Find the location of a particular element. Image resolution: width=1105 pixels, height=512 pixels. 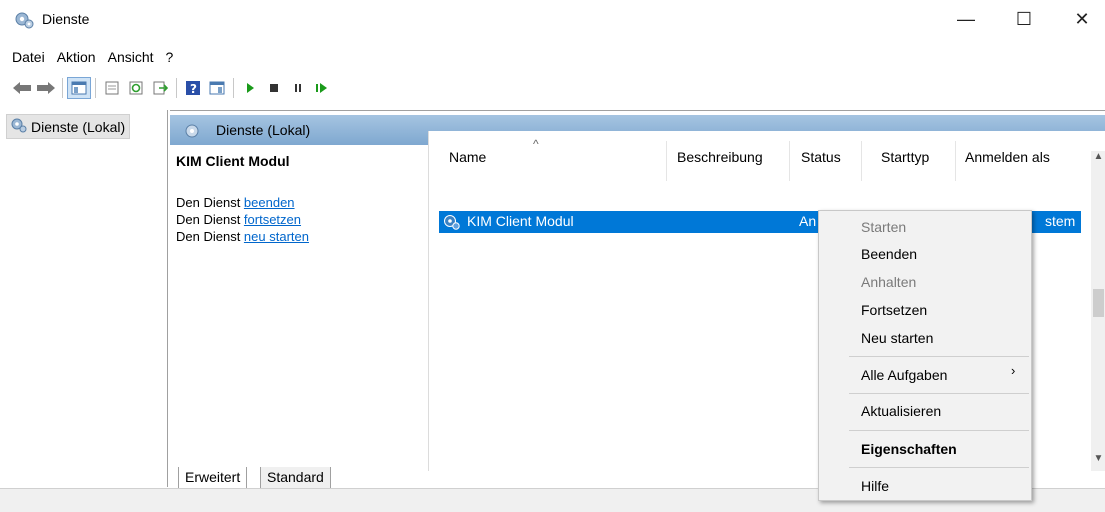

pause-service-icon is located at coordinates (298, 88).